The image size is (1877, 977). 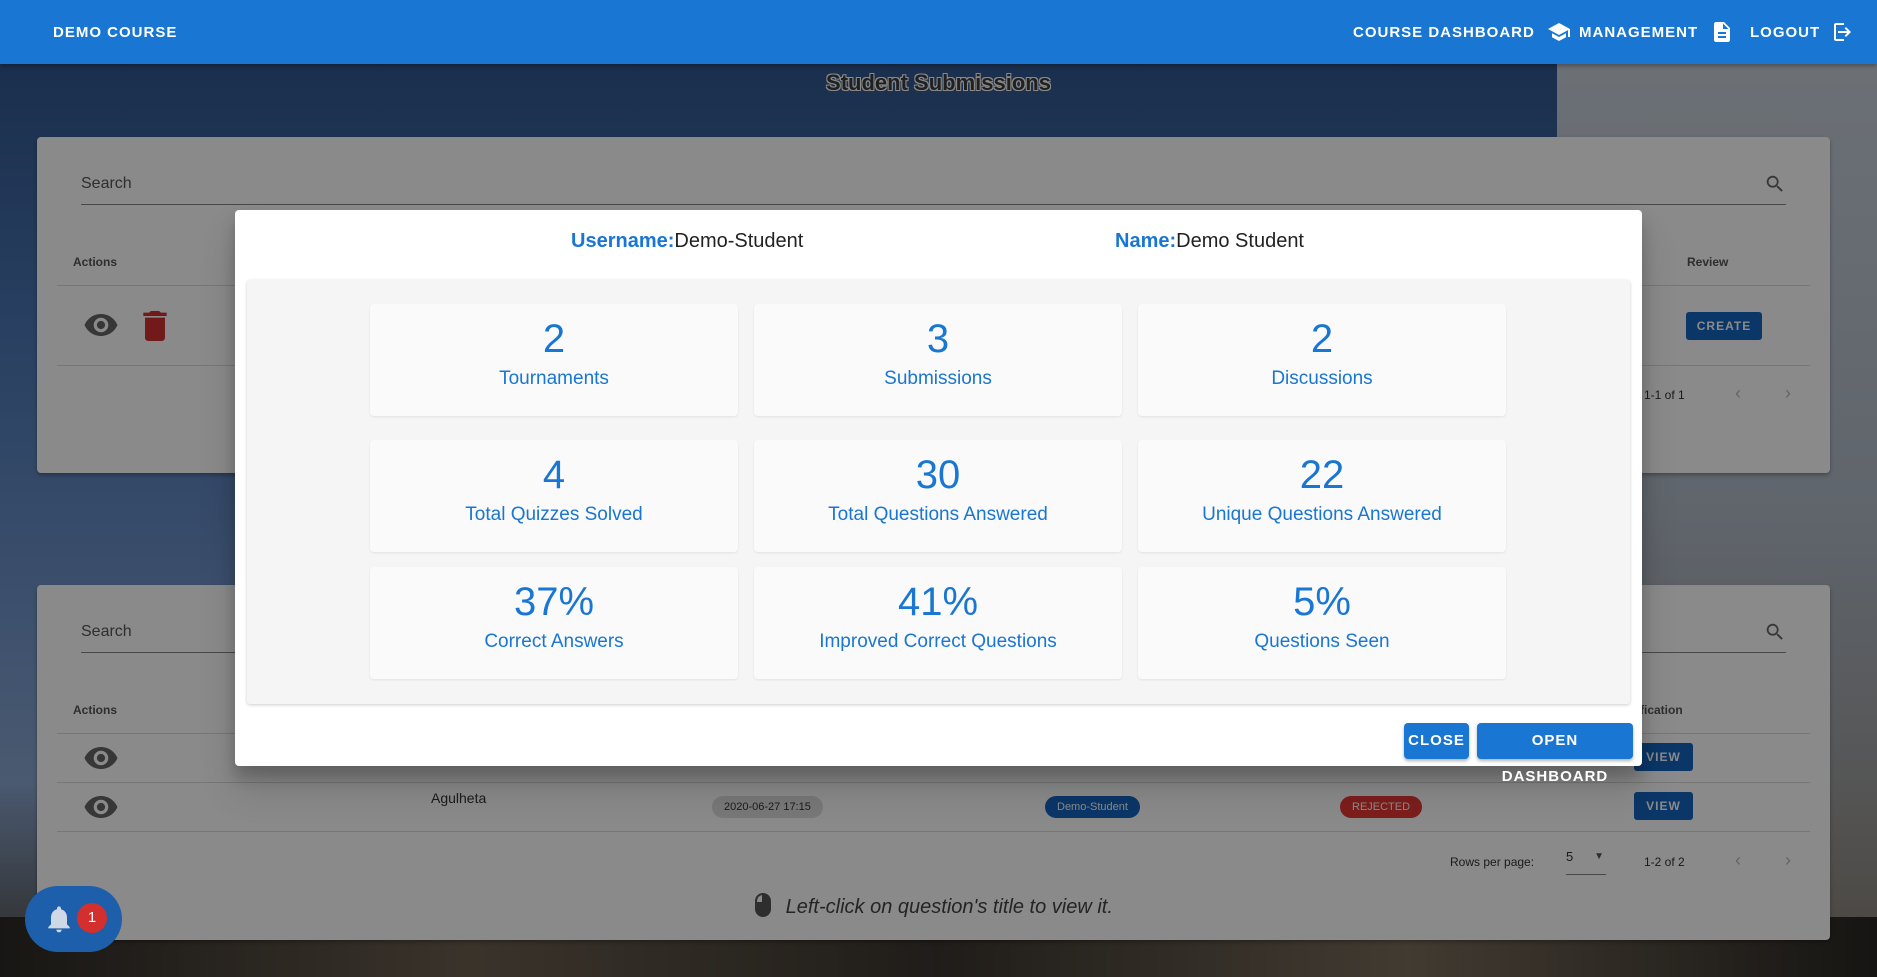 What do you see at coordinates (92, 918) in the screenshot?
I see `notification-count-badge: 1` at bounding box center [92, 918].